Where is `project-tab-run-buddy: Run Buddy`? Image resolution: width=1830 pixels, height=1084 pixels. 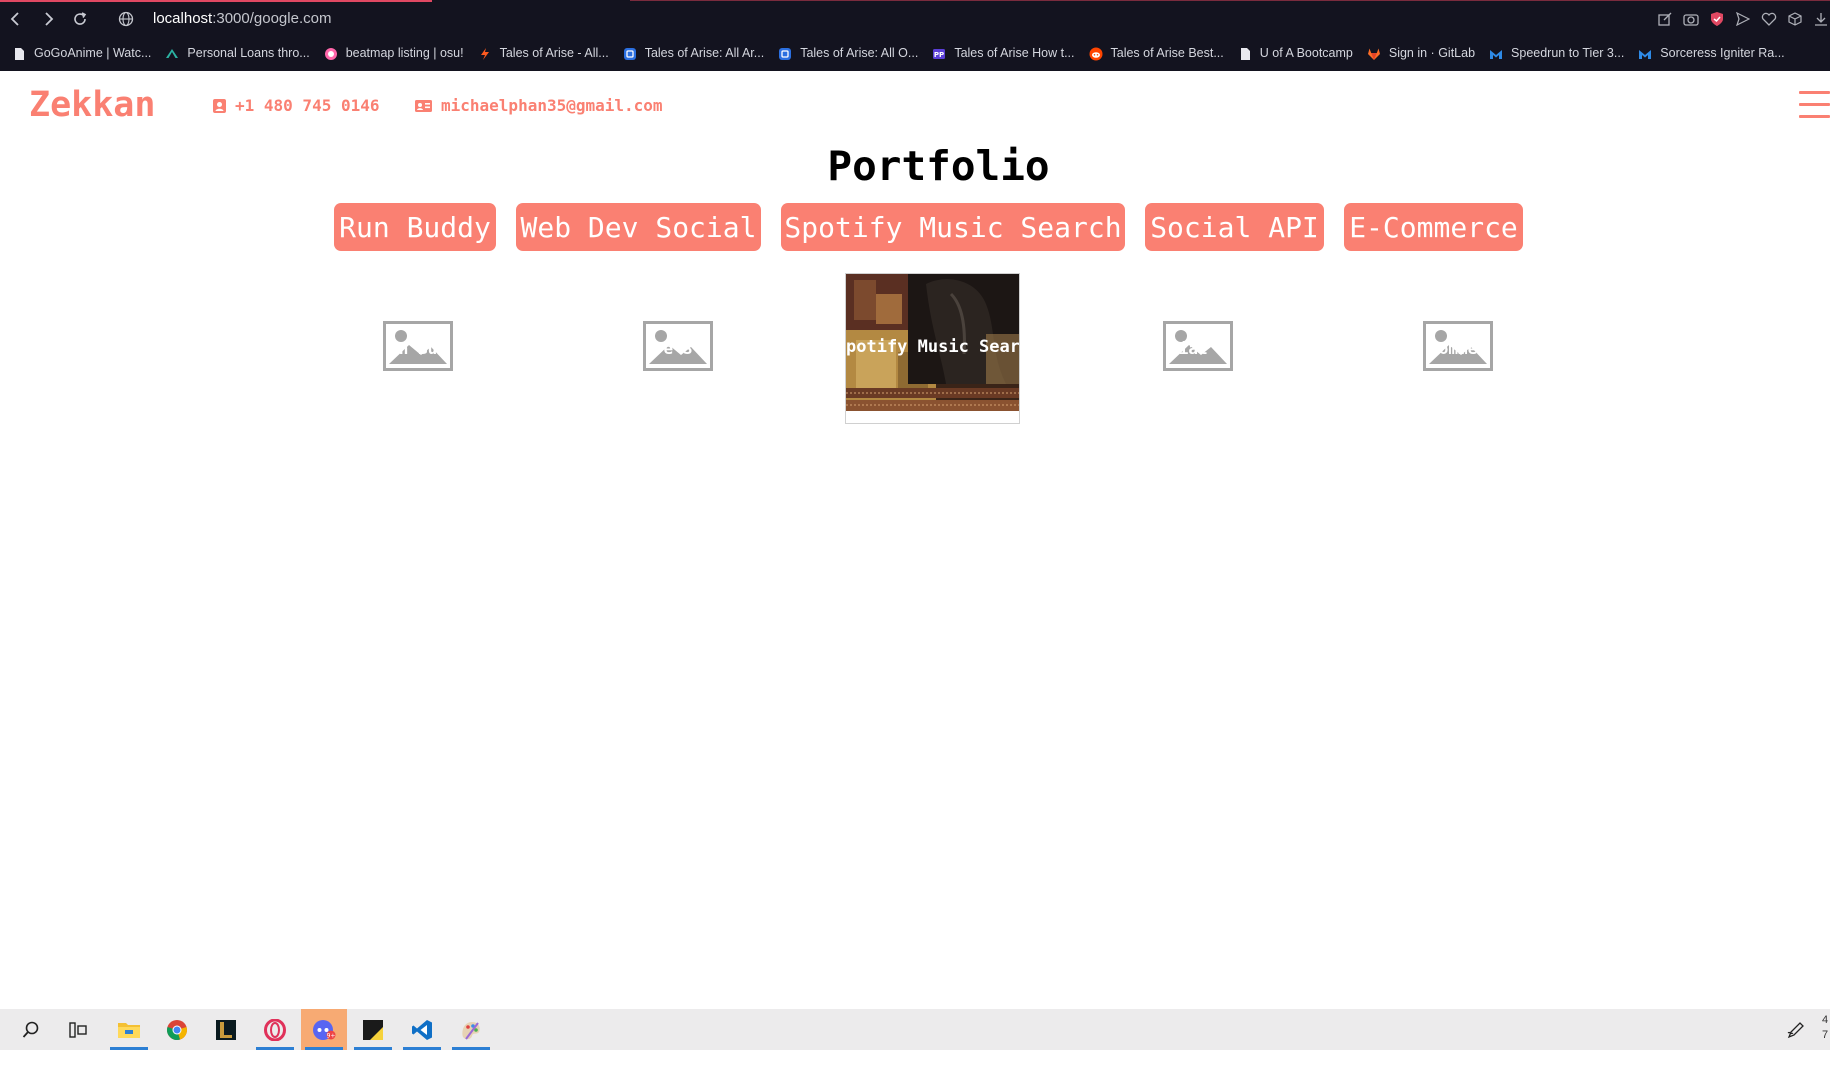 project-tab-run-buddy: Run Buddy is located at coordinates (415, 227).